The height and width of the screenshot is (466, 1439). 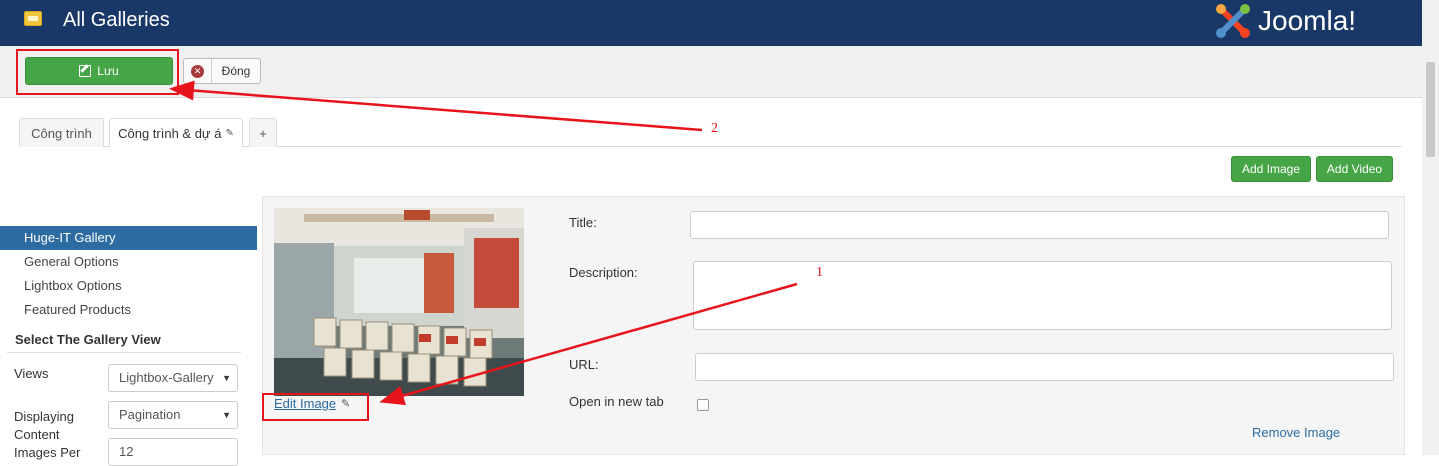 What do you see at coordinates (88, 339) in the screenshot?
I see `gallery-view-heading: Select The Gallery View` at bounding box center [88, 339].